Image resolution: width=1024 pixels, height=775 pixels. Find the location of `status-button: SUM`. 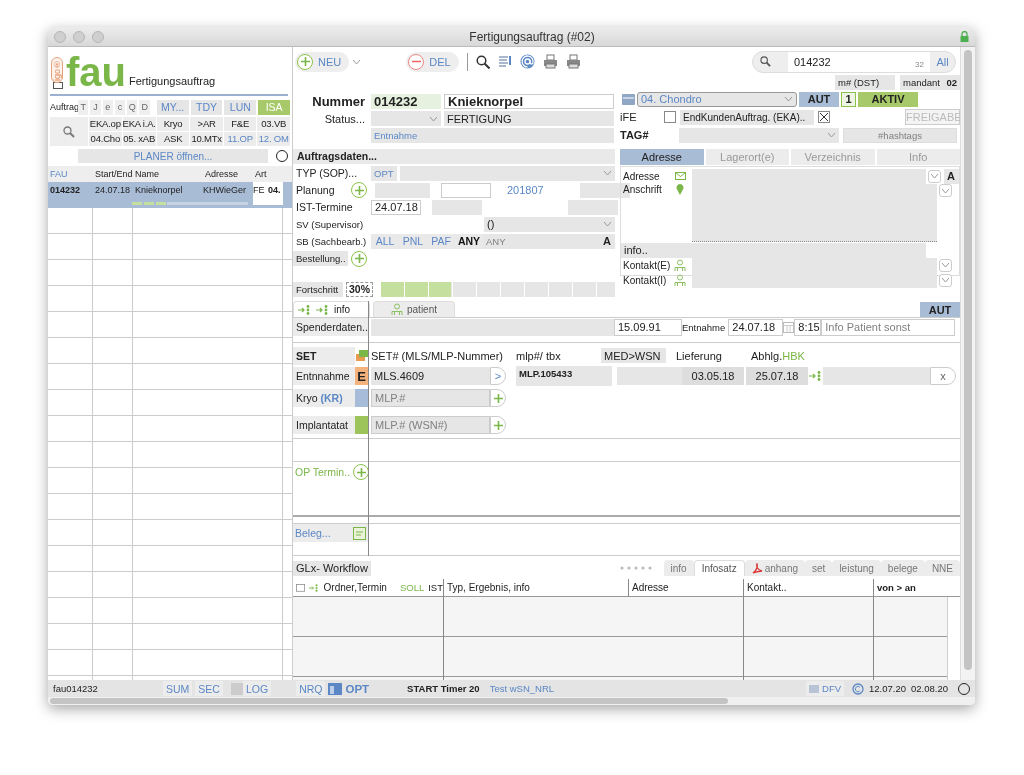

status-button: SUM is located at coordinates (178, 688).